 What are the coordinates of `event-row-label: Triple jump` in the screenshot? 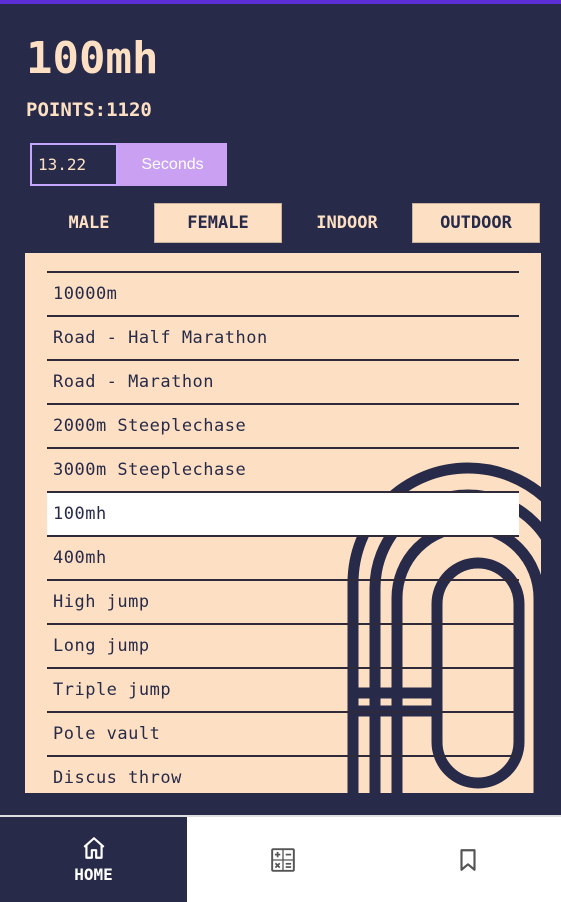 It's located at (112, 690).